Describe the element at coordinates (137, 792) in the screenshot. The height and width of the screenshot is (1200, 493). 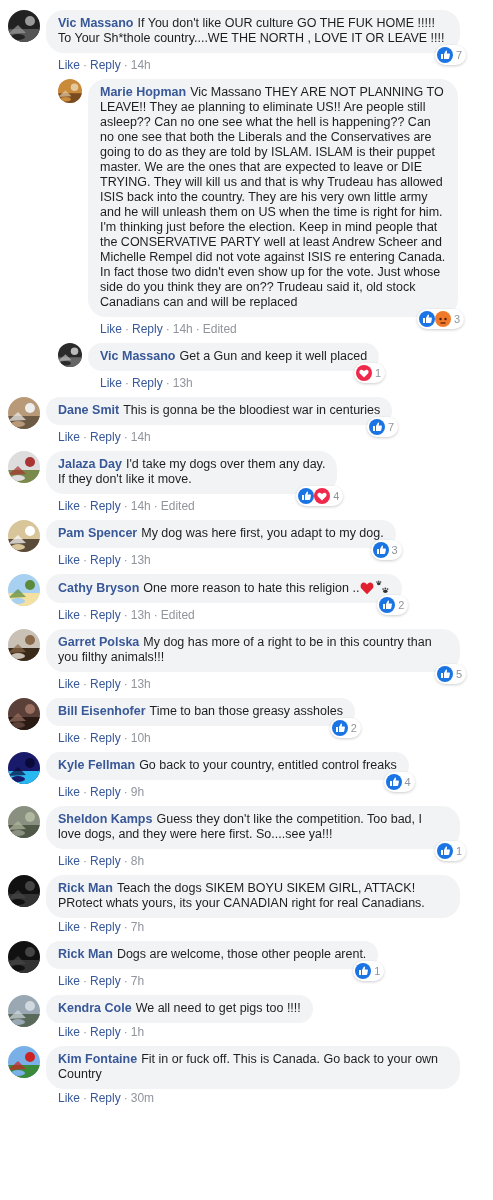
I see `comment-time: 9h` at that location.